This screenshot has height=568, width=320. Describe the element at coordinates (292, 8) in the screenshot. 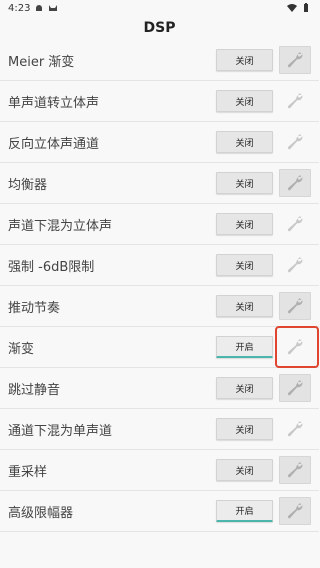

I see `wifi-icon` at that location.